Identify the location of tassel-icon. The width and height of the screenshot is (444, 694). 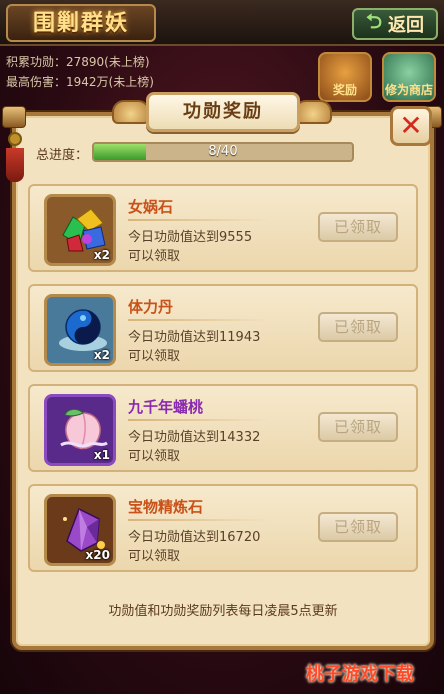
(15, 160).